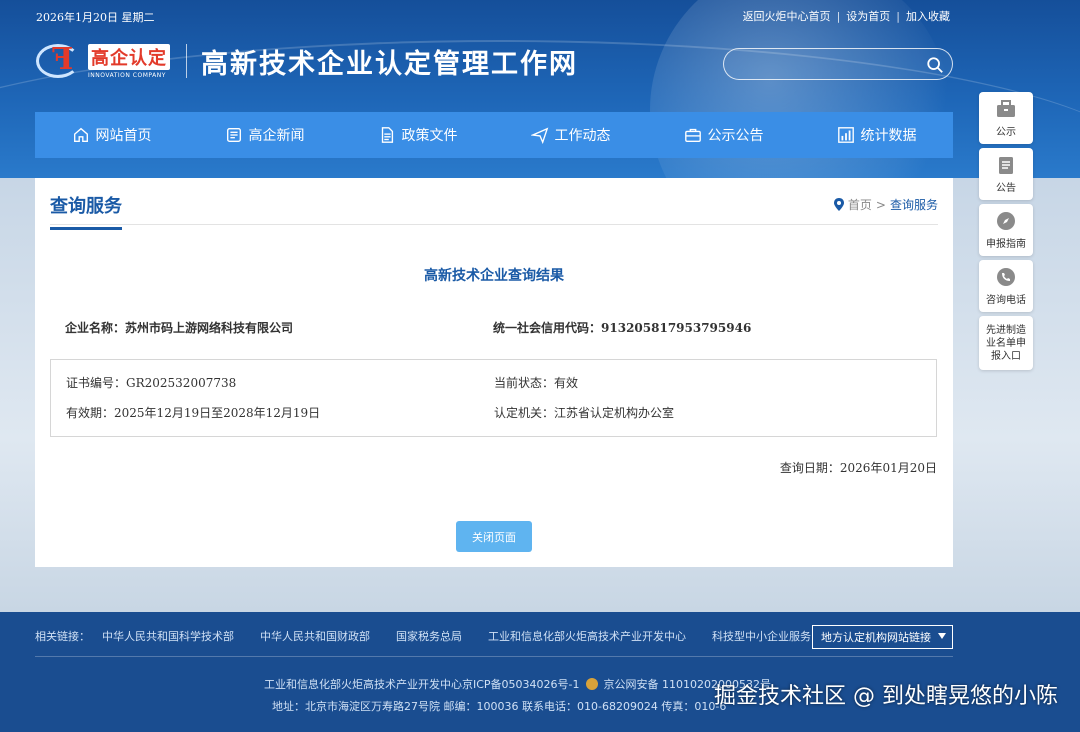 The image size is (1080, 732). I want to click on top-links: 返回火炬中心首页 | 设为首页 | 加入收藏, so click(846, 16).